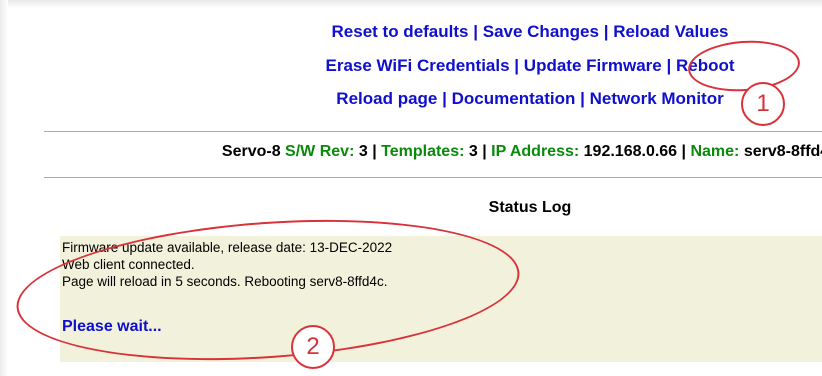 This screenshot has width=822, height=376. I want to click on sw-rev-label: S/W Rev:, so click(320, 151).